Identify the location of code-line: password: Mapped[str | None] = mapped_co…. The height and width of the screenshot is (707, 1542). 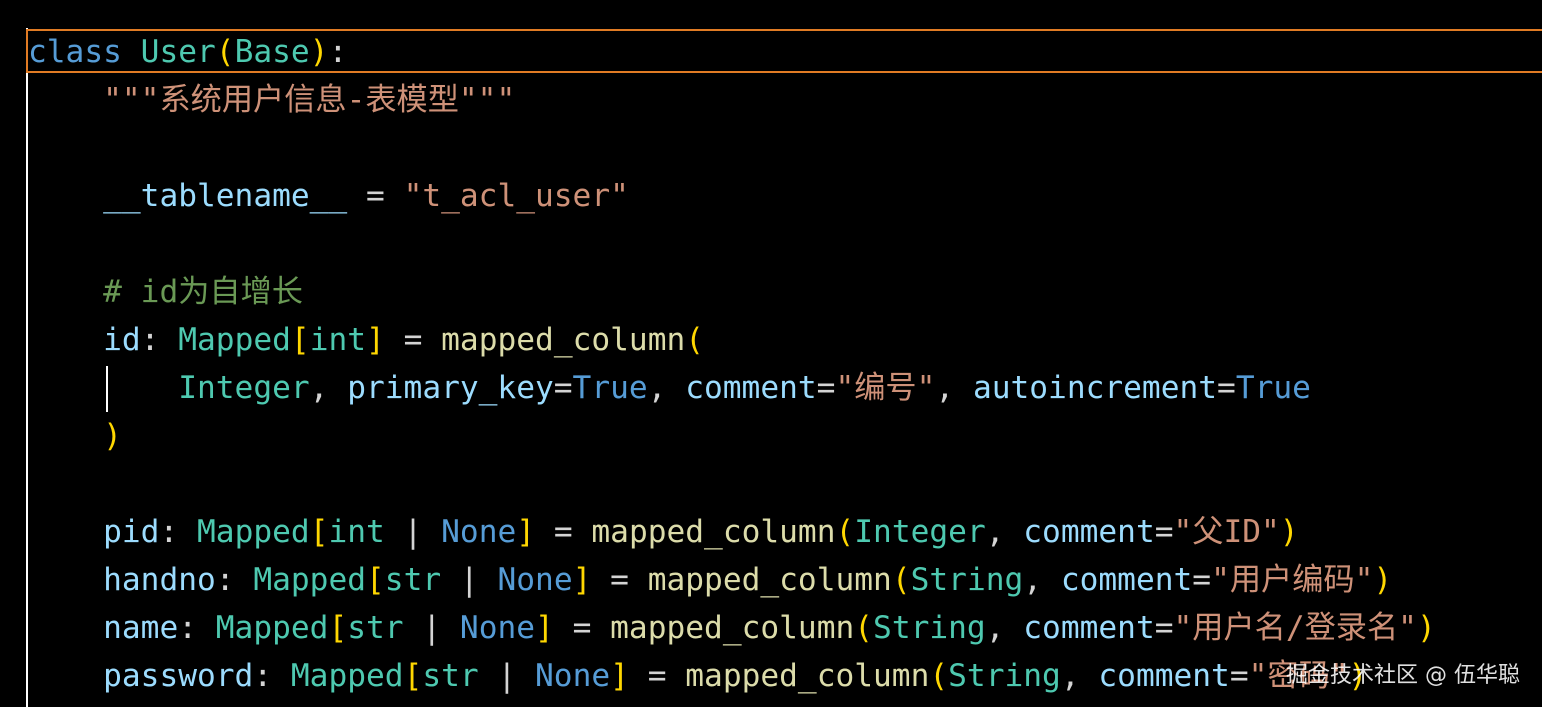
(697, 676).